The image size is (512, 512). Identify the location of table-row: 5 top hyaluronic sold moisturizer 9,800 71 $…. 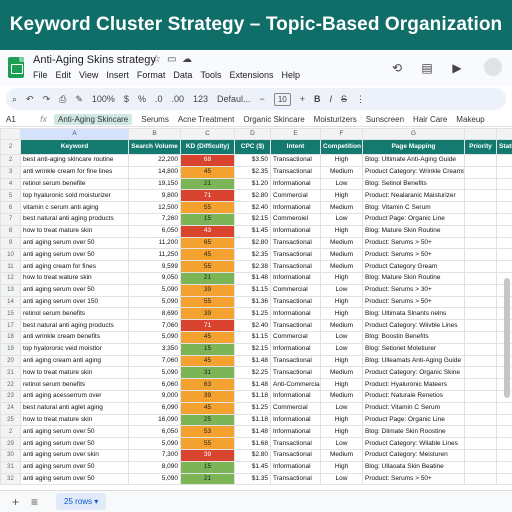
(256, 196).